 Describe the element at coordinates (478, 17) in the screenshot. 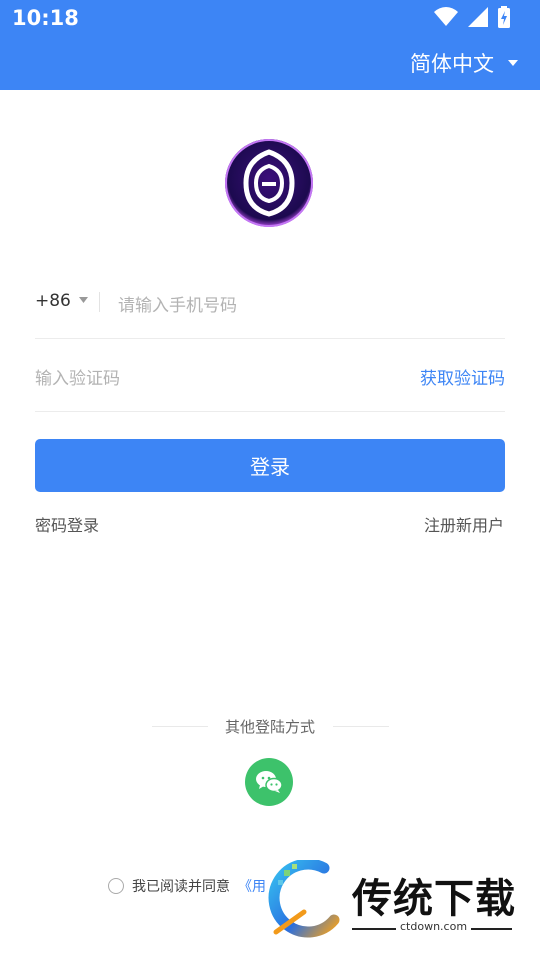

I see `signal-icon` at that location.